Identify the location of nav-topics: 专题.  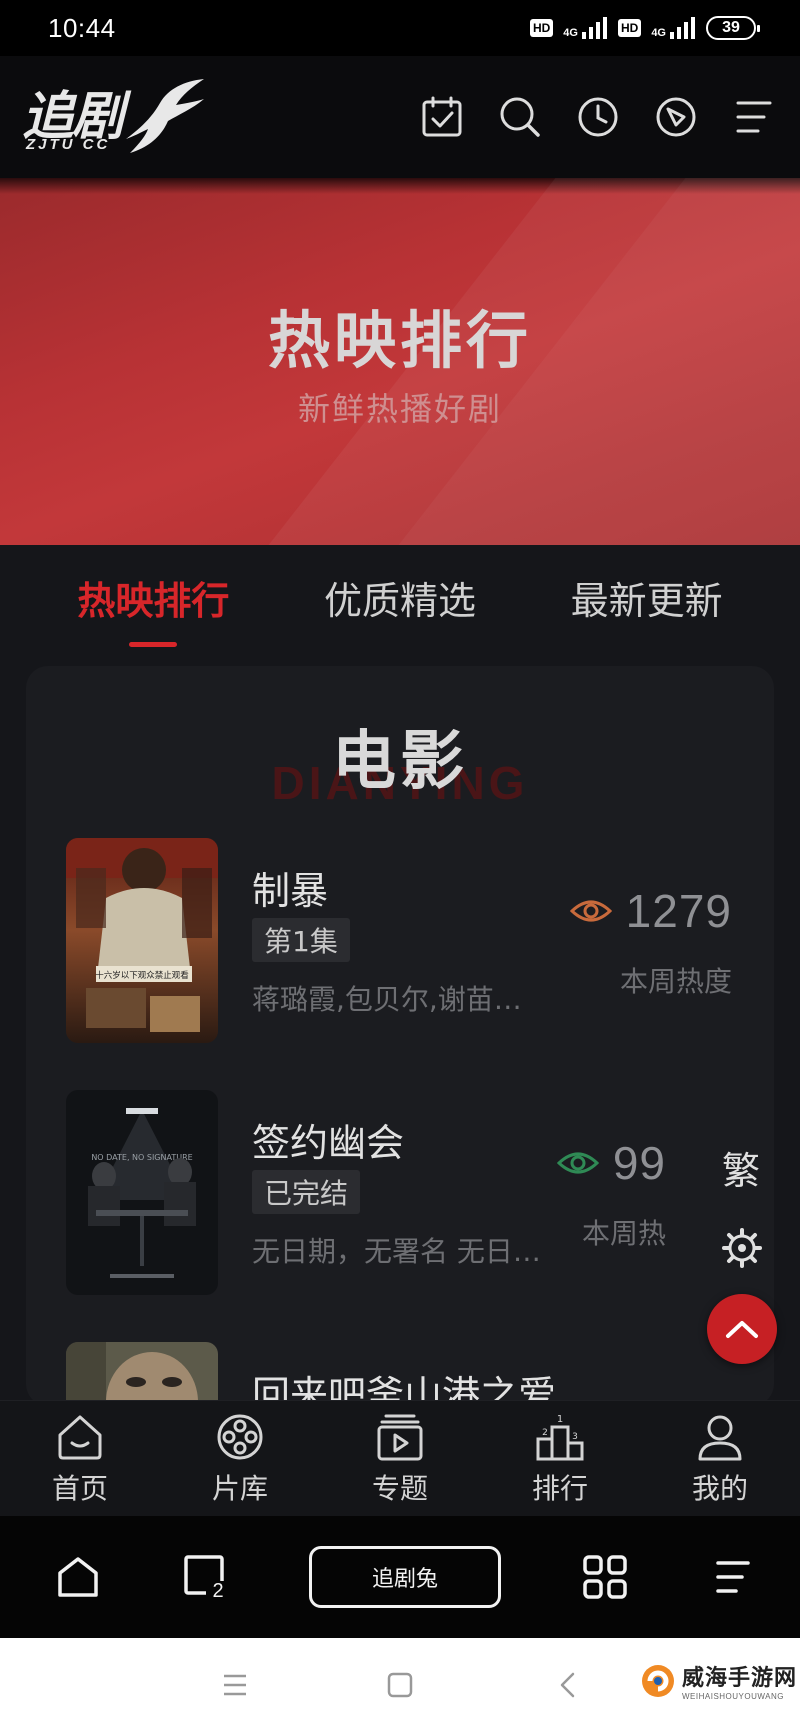
(400, 1459).